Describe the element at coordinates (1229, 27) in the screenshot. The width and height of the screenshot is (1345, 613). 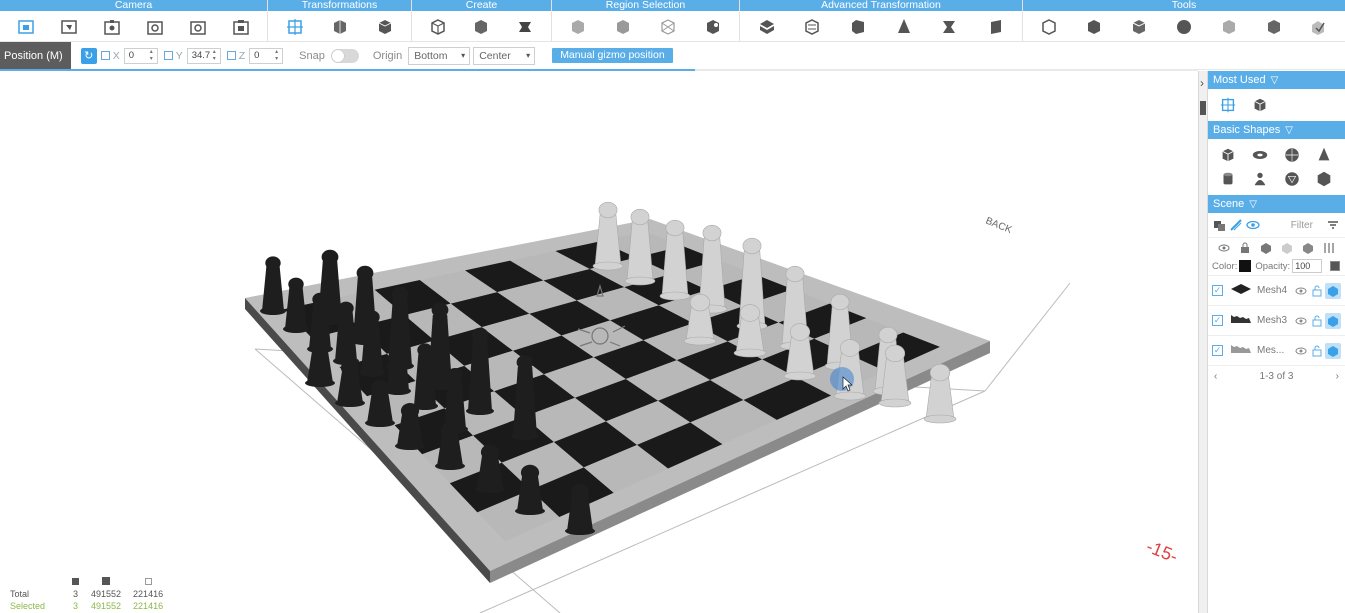
I see `repair-icon` at that location.